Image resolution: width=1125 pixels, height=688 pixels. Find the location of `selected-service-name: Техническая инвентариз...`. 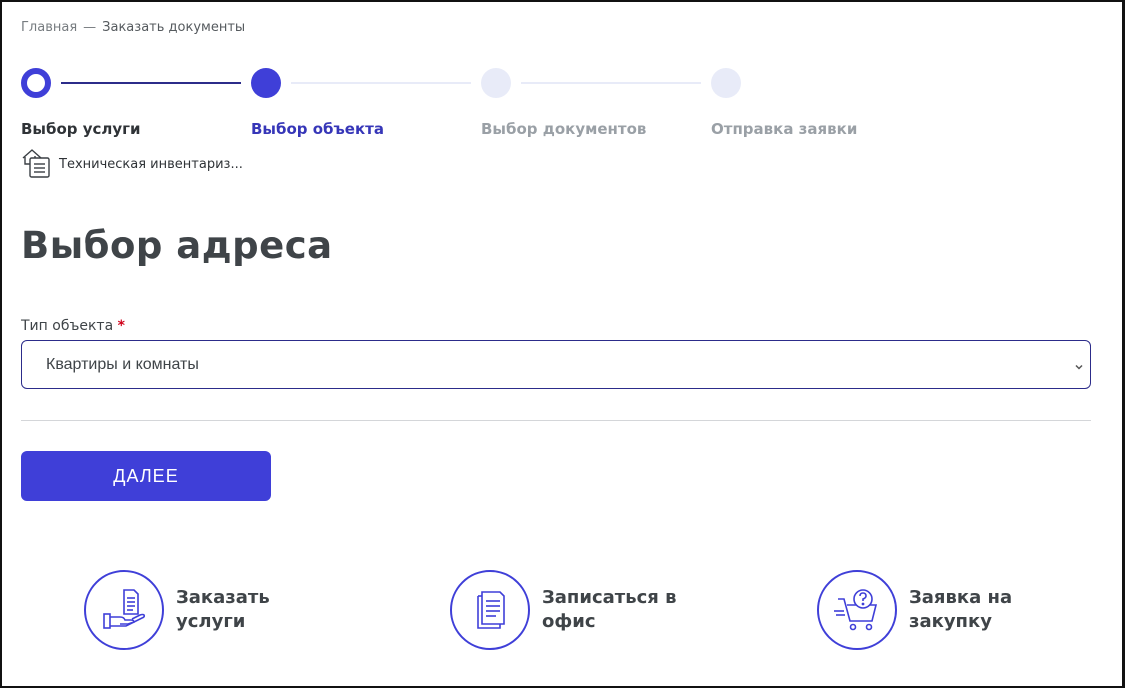

selected-service-name: Техническая инвентариз... is located at coordinates (151, 164).